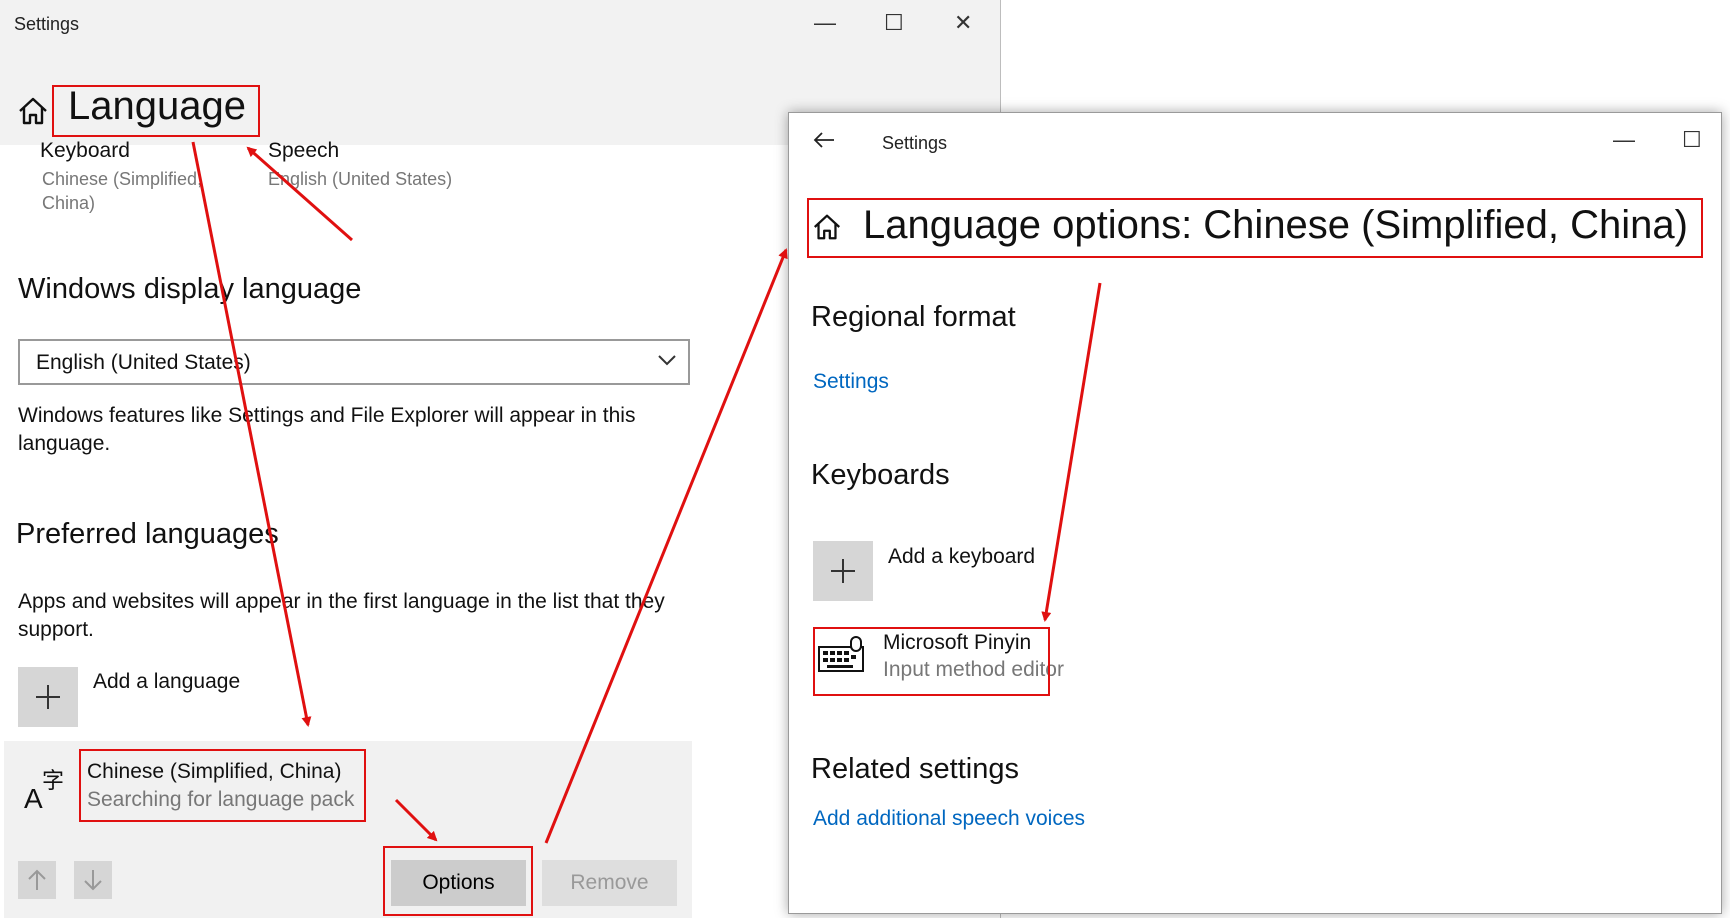 The width and height of the screenshot is (1730, 918). Describe the element at coordinates (824, 142) in the screenshot. I see `back-arrow-icon` at that location.